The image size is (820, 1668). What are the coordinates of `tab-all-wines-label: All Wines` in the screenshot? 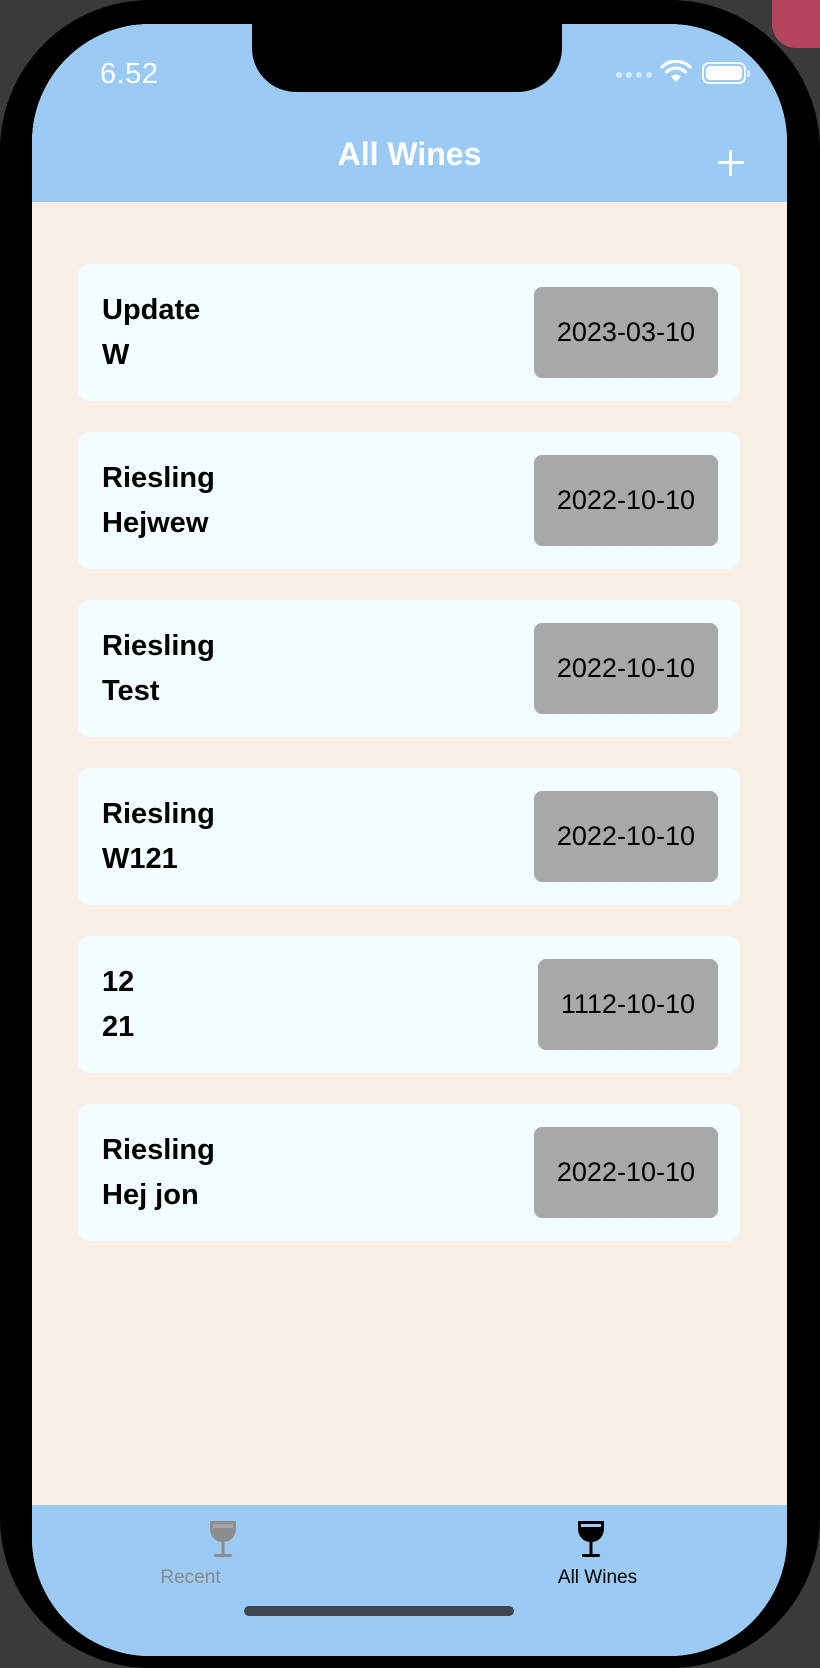 It's located at (597, 1577).